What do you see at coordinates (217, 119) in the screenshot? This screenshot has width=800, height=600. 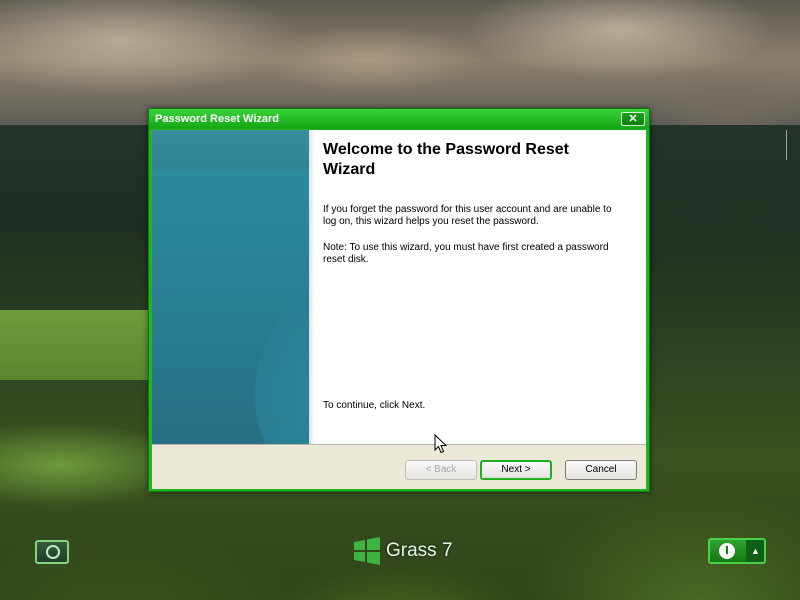 I see `window-title: Password Reset Wizard` at bounding box center [217, 119].